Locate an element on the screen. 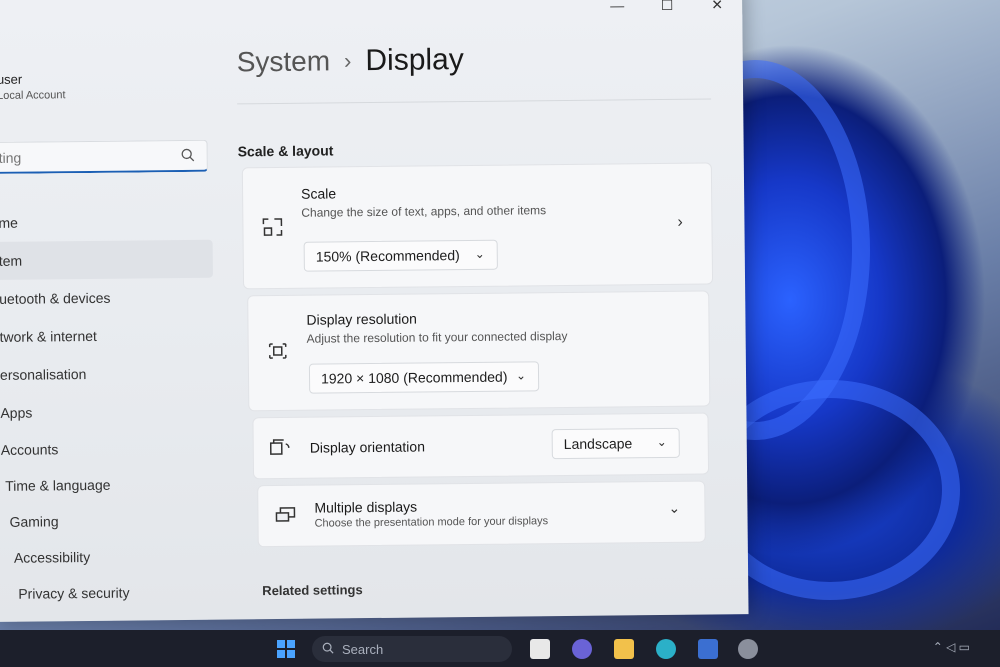 This screenshot has width=1000, height=667. multiple-displays-icon is located at coordinates (285, 517).